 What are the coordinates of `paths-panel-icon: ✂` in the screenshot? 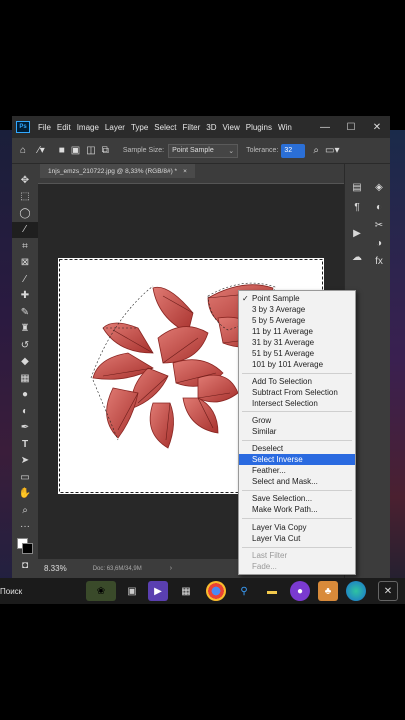 It's located at (379, 225).